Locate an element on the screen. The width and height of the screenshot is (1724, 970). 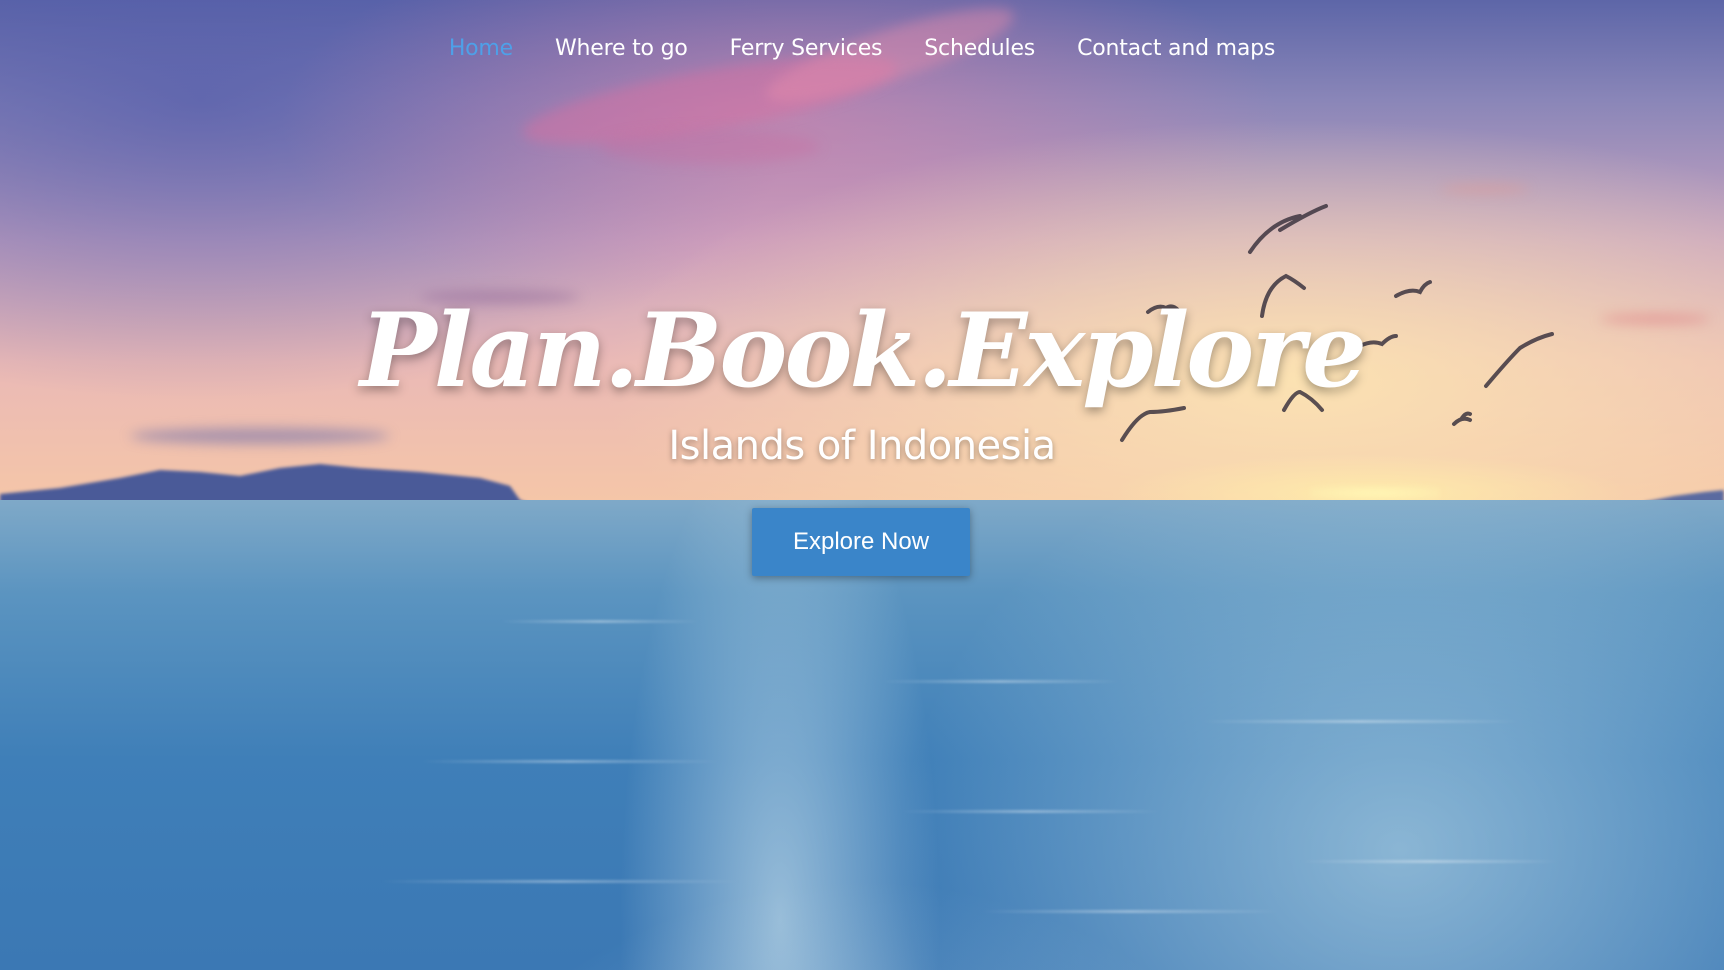
nav-item-home: Home is located at coordinates (481, 49).